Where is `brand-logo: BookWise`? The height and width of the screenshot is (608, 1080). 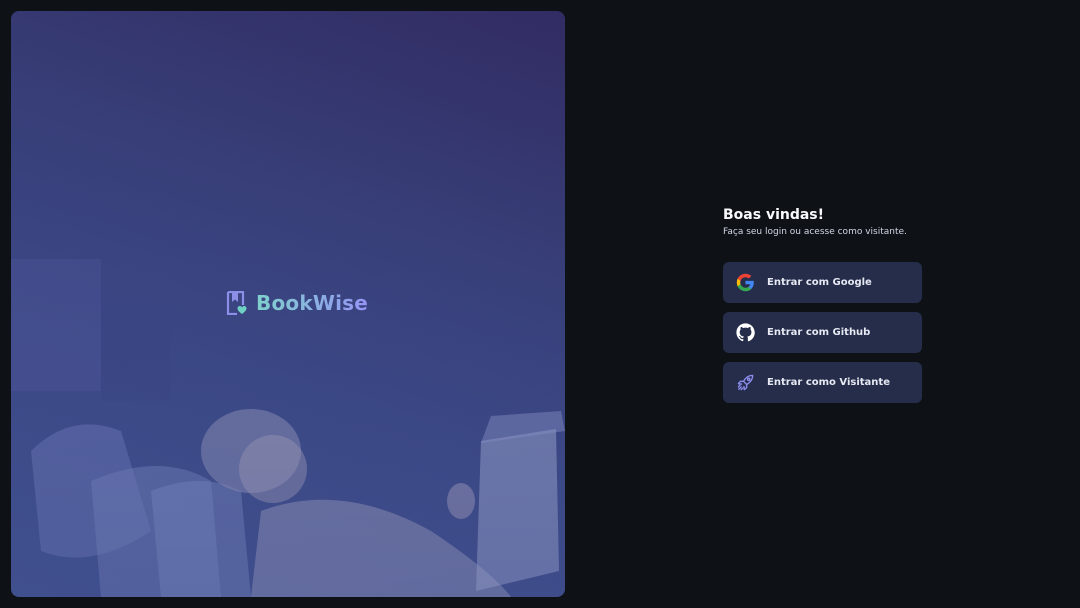 brand-logo: BookWise is located at coordinates (297, 303).